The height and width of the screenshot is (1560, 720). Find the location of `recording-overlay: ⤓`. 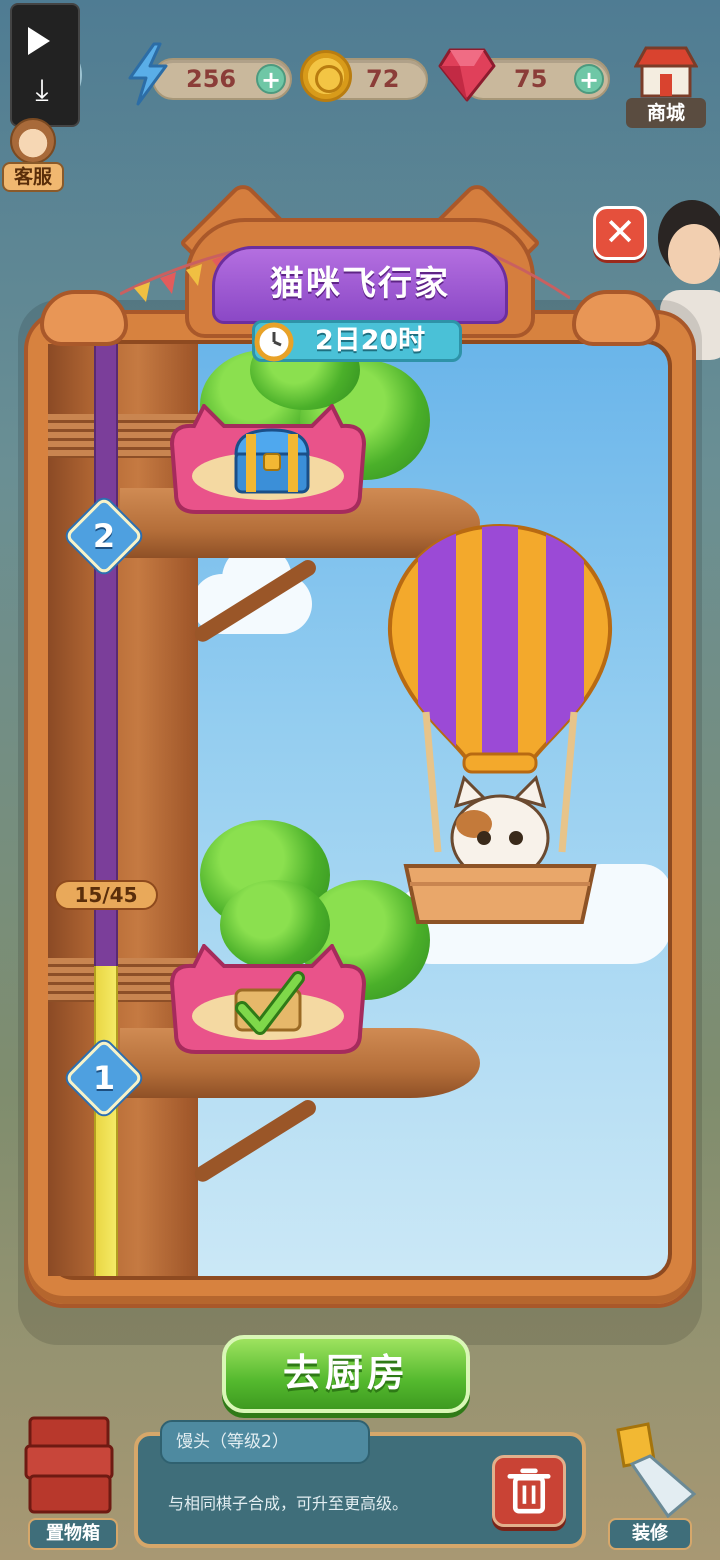

recording-overlay: ⤓ is located at coordinates (45, 65).